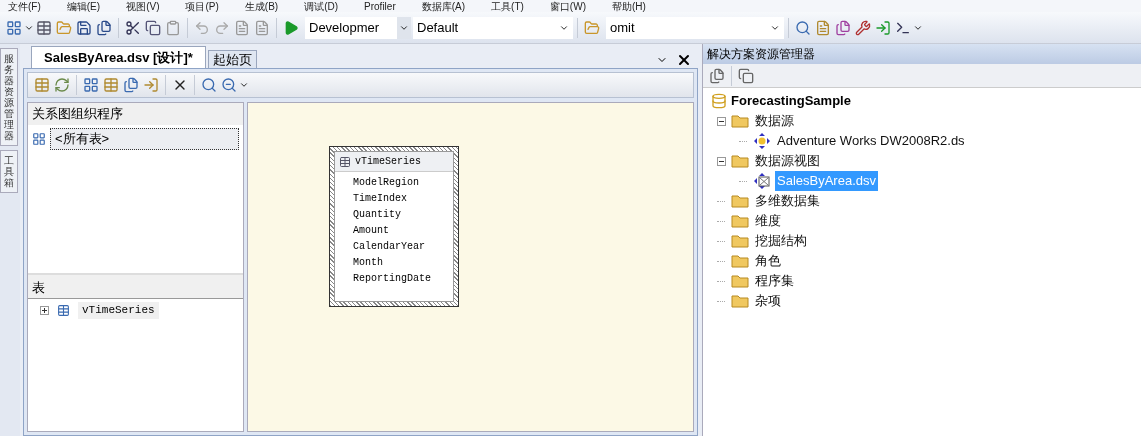  What do you see at coordinates (443, 6) in the screenshot?
I see `menu-item: 数据库(A)` at bounding box center [443, 6].